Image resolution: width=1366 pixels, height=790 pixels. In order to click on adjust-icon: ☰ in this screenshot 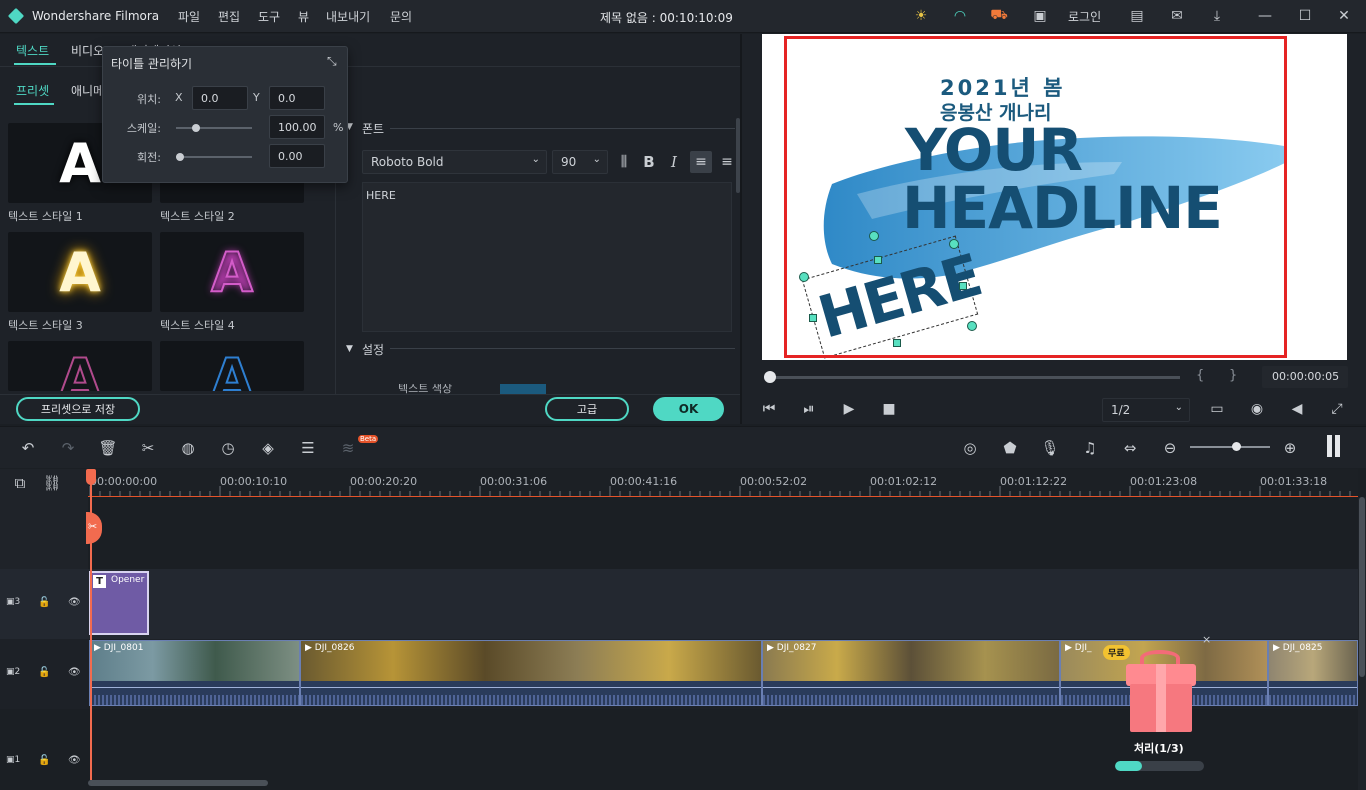, I will do `click(308, 448)`.